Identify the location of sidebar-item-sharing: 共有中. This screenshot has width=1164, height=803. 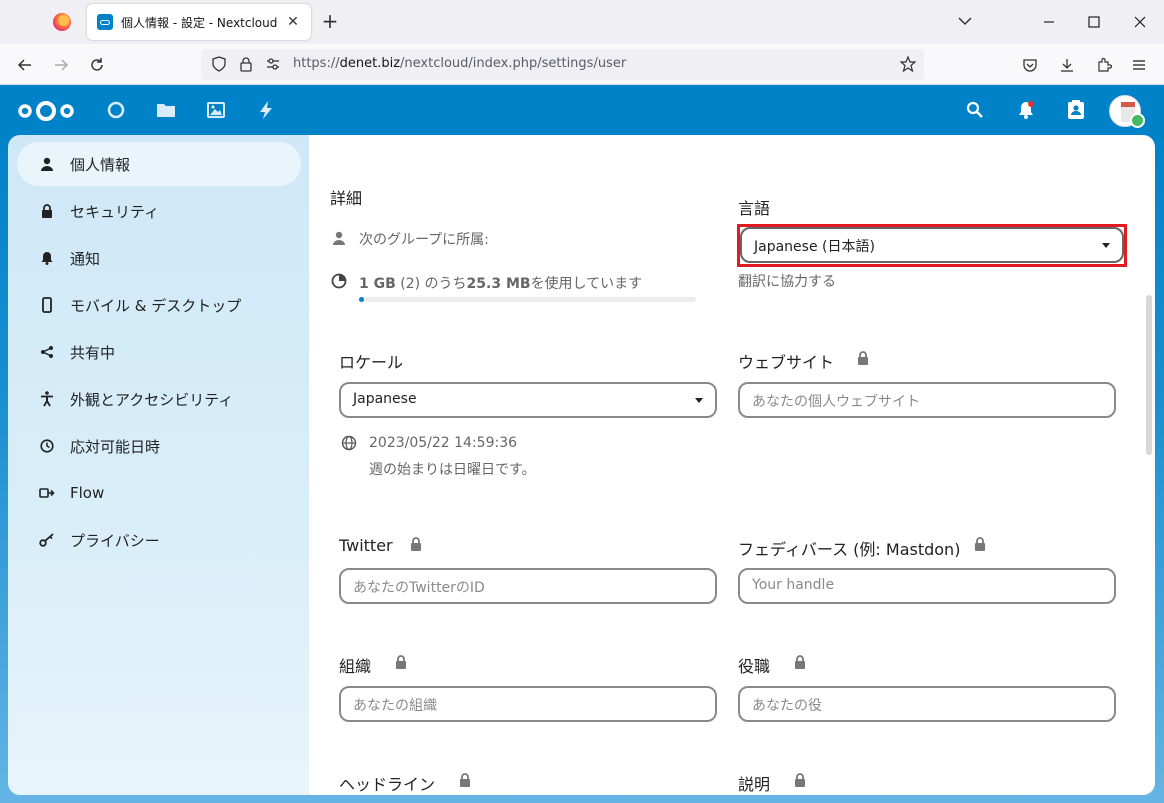
(159, 352).